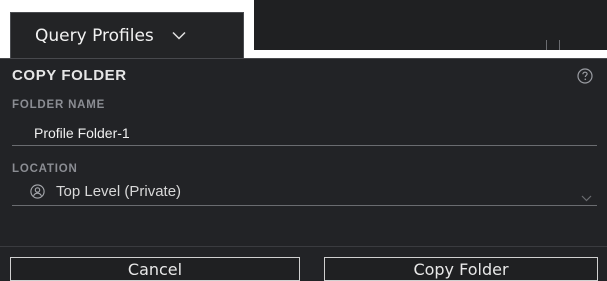 This screenshot has height=281, width=607. What do you see at coordinates (304, 133) in the screenshot?
I see `folder-name-input` at bounding box center [304, 133].